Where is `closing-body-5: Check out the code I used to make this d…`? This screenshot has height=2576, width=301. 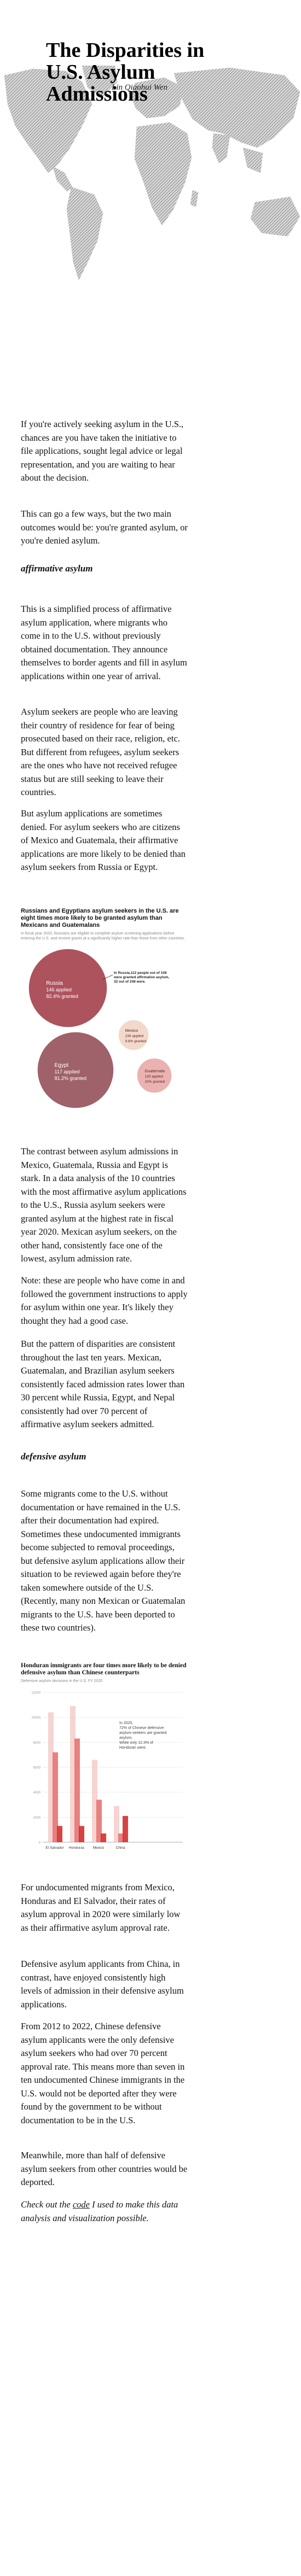
closing-body-5: Check out the code I used to make this d… is located at coordinates (104, 2211).